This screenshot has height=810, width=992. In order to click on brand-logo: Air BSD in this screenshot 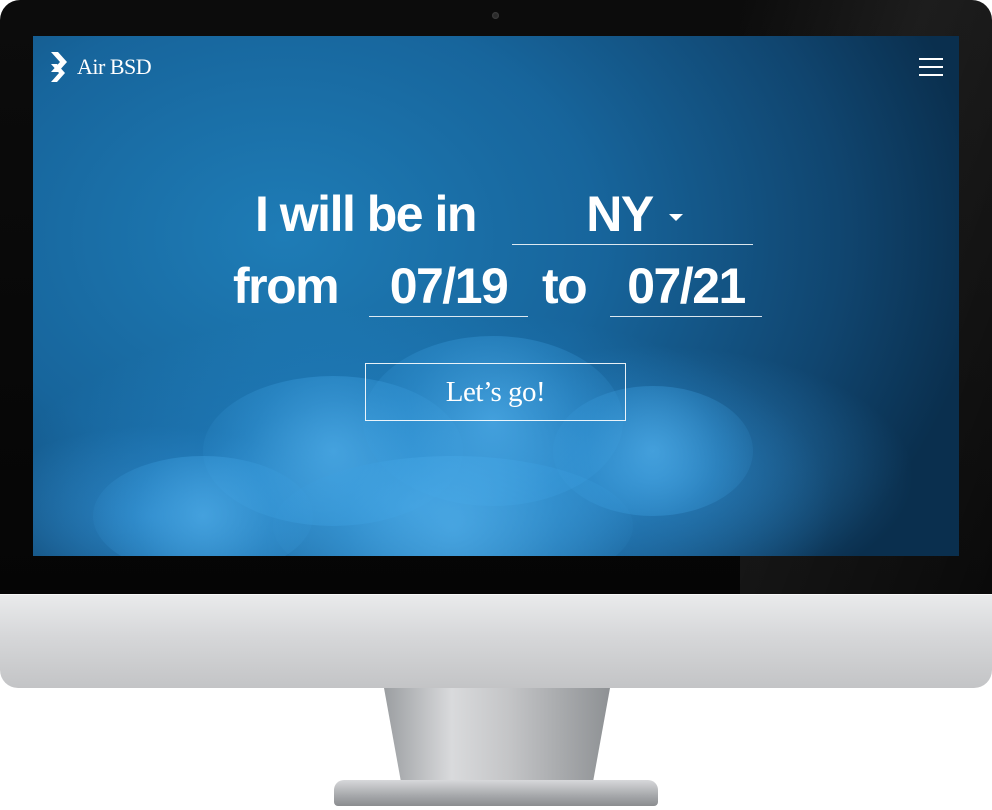, I will do `click(101, 67)`.